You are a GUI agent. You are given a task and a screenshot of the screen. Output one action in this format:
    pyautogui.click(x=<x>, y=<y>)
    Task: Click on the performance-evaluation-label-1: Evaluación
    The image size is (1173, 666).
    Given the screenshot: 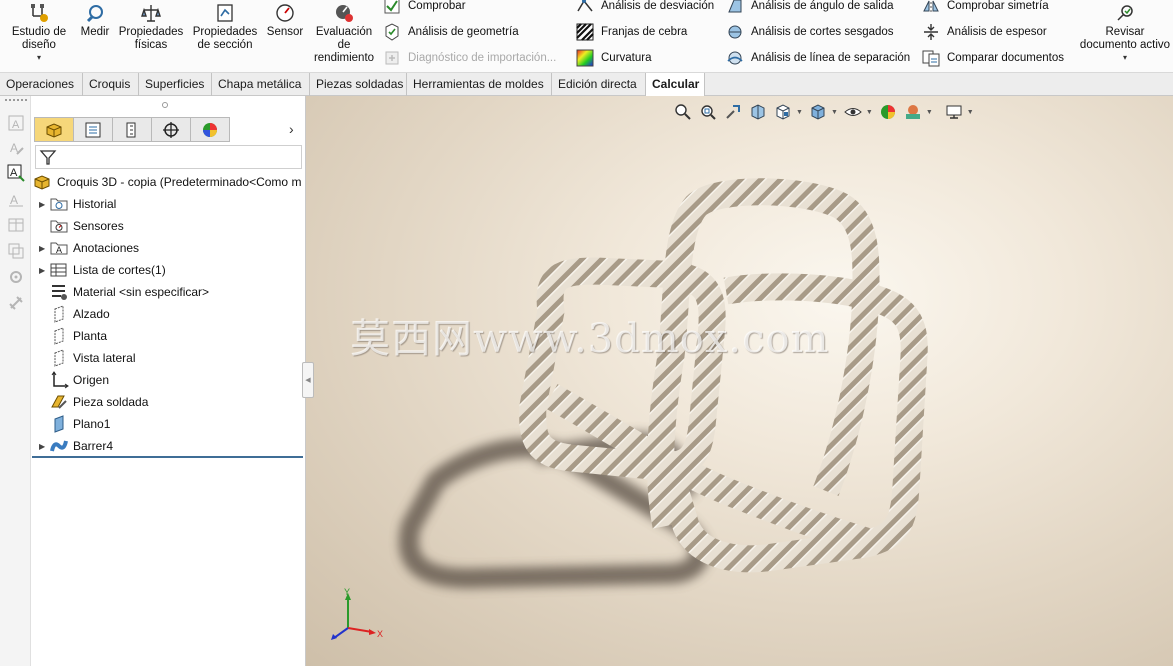 What is the action you would take?
    pyautogui.click(x=344, y=32)
    